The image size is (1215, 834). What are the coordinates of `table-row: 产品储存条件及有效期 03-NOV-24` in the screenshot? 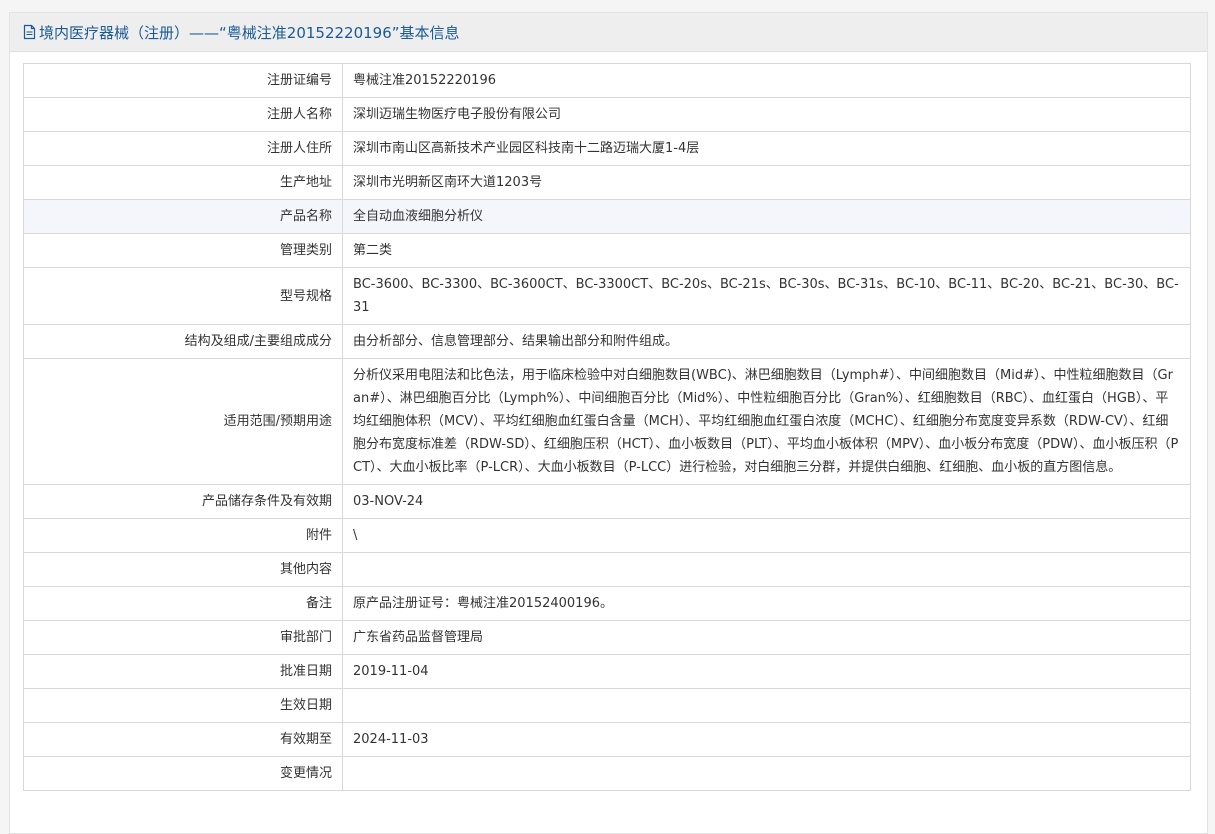 It's located at (607, 501).